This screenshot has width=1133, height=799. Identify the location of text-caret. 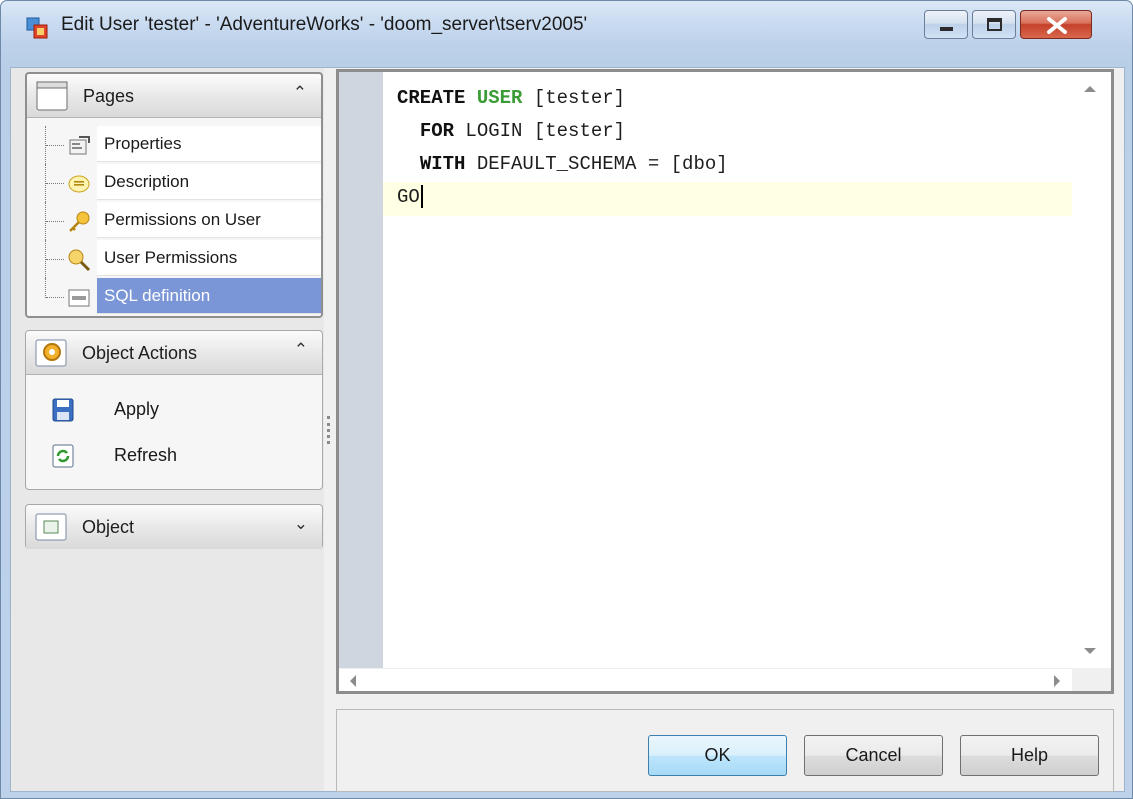
(421, 197).